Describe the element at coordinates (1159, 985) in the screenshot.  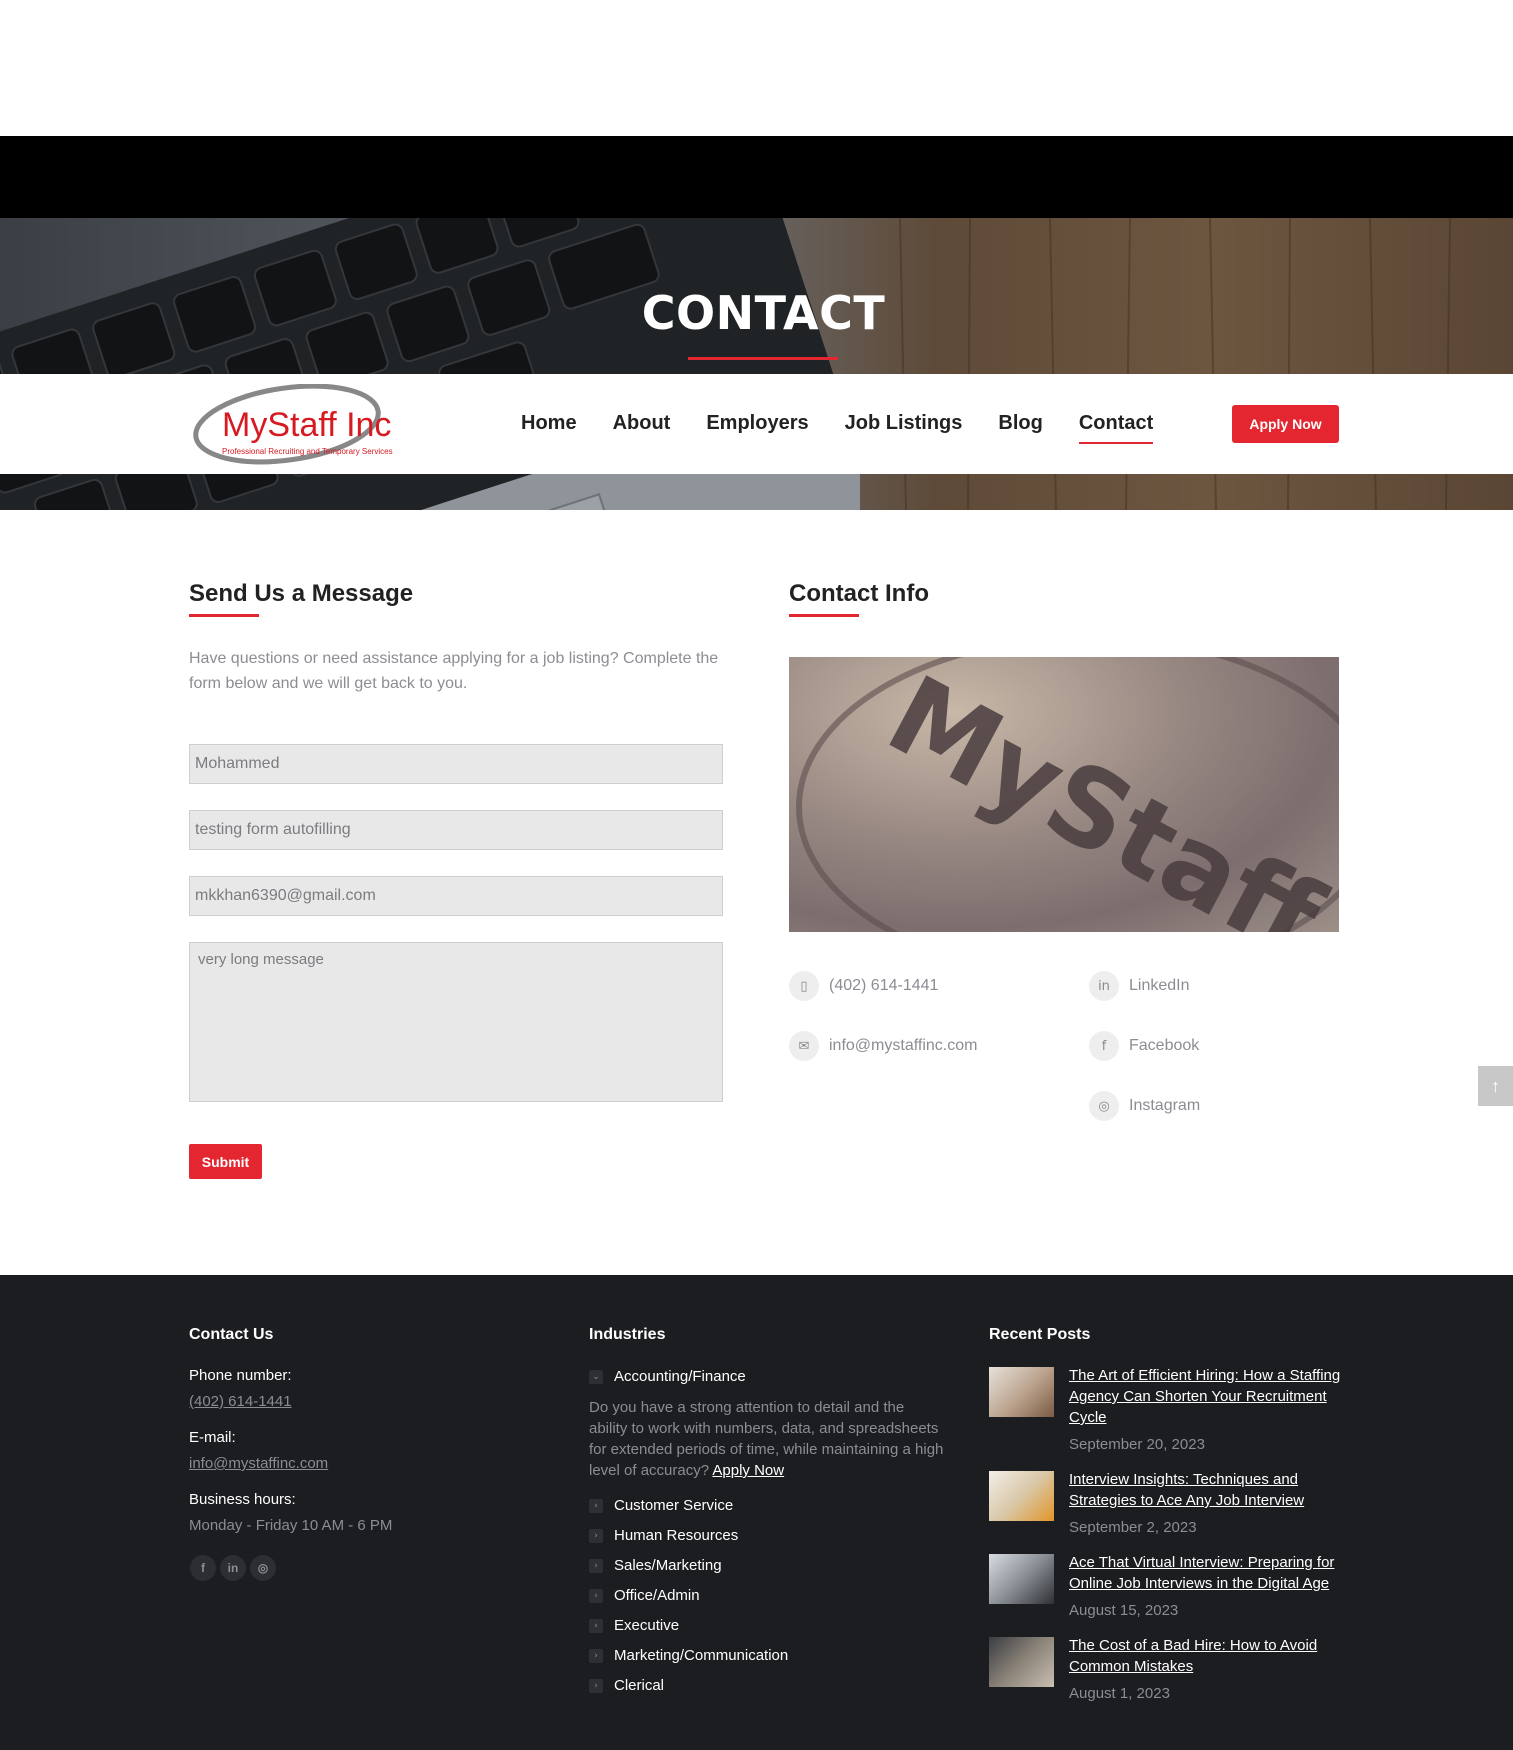
I see `linkedin-text: LinkedIn` at that location.